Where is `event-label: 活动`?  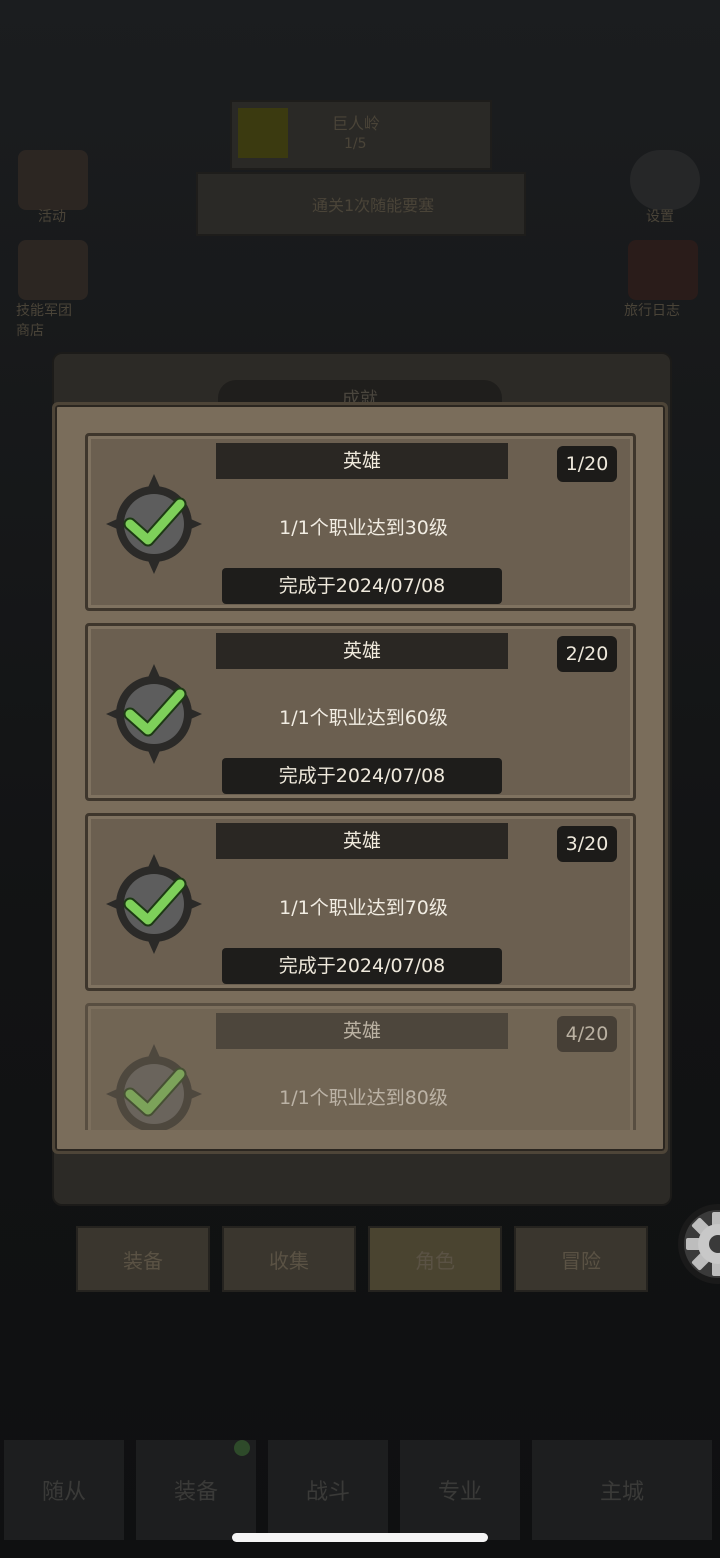 event-label: 活动 is located at coordinates (52, 217).